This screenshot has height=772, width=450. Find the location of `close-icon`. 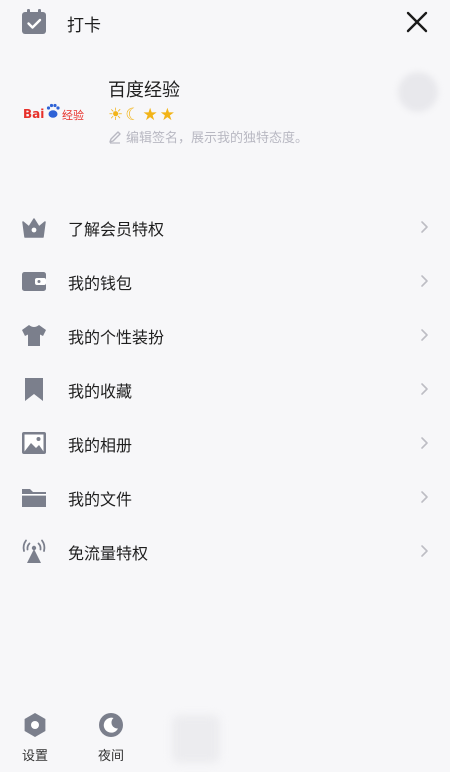

close-icon is located at coordinates (417, 22).